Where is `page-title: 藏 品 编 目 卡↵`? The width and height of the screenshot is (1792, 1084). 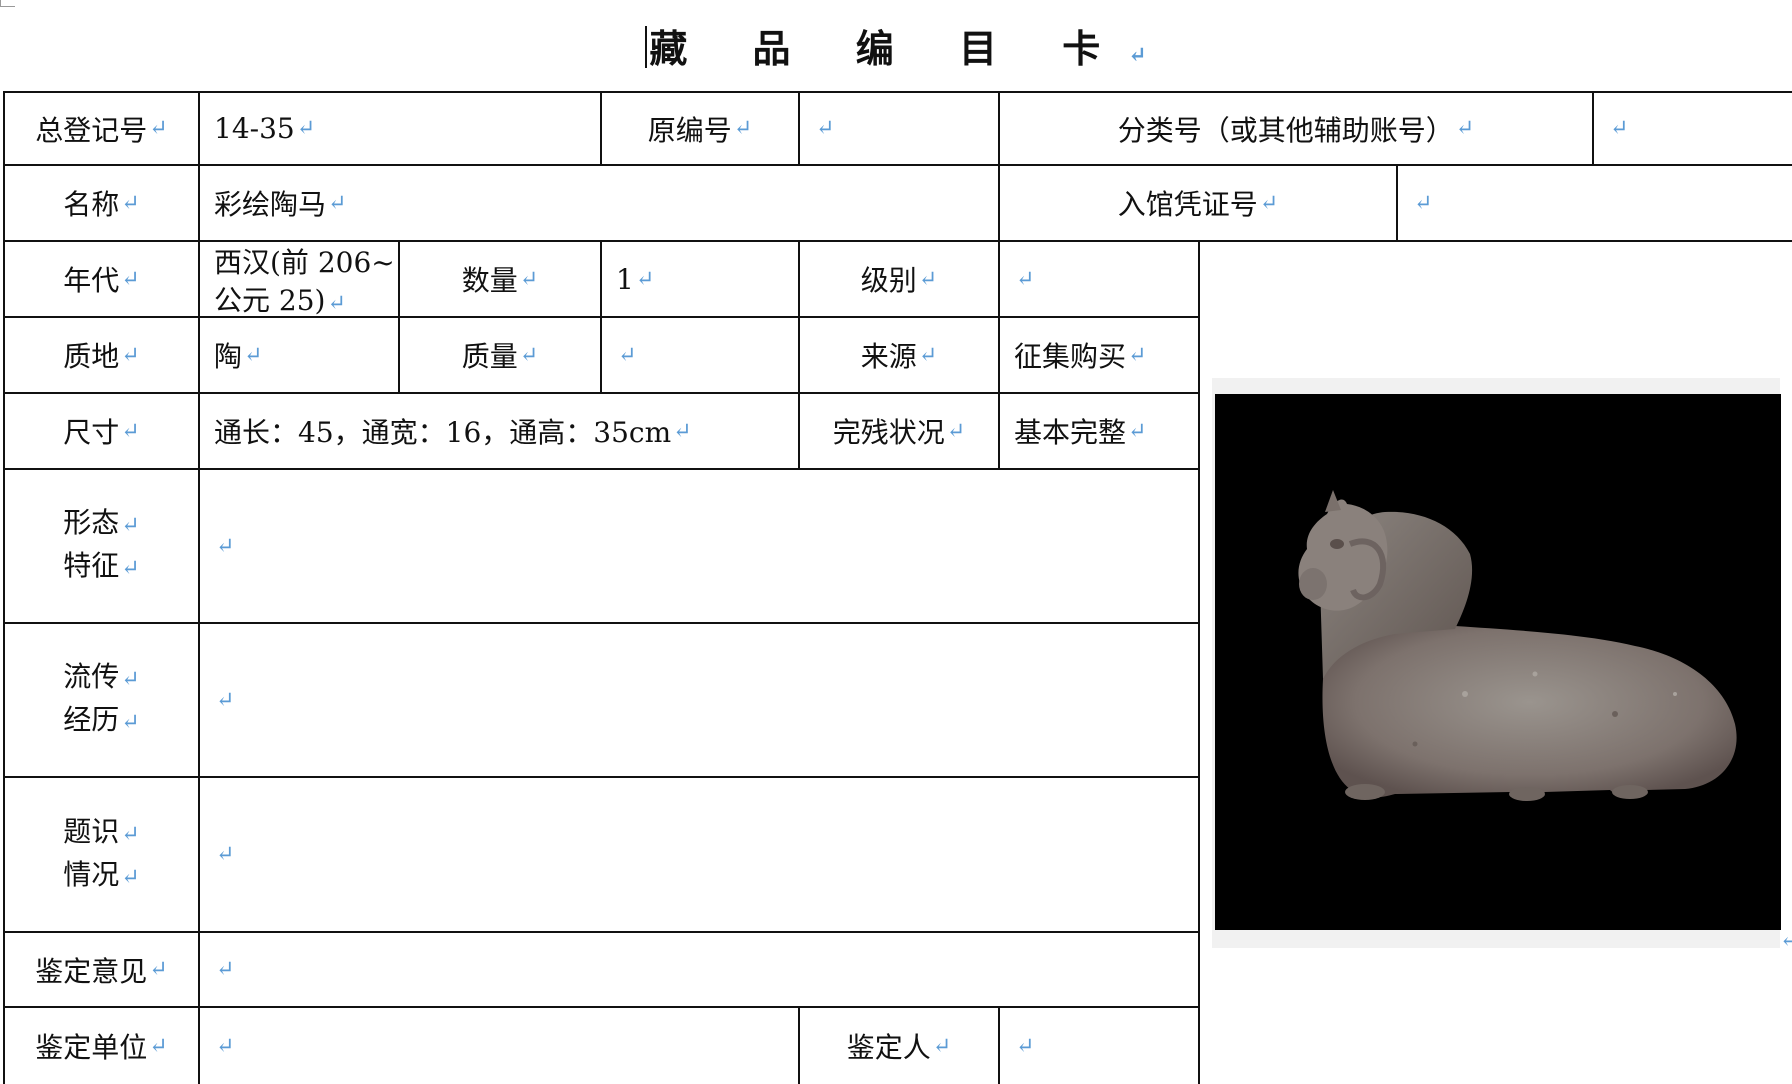 page-title: 藏 品 编 目 卡↵ is located at coordinates (896, 45).